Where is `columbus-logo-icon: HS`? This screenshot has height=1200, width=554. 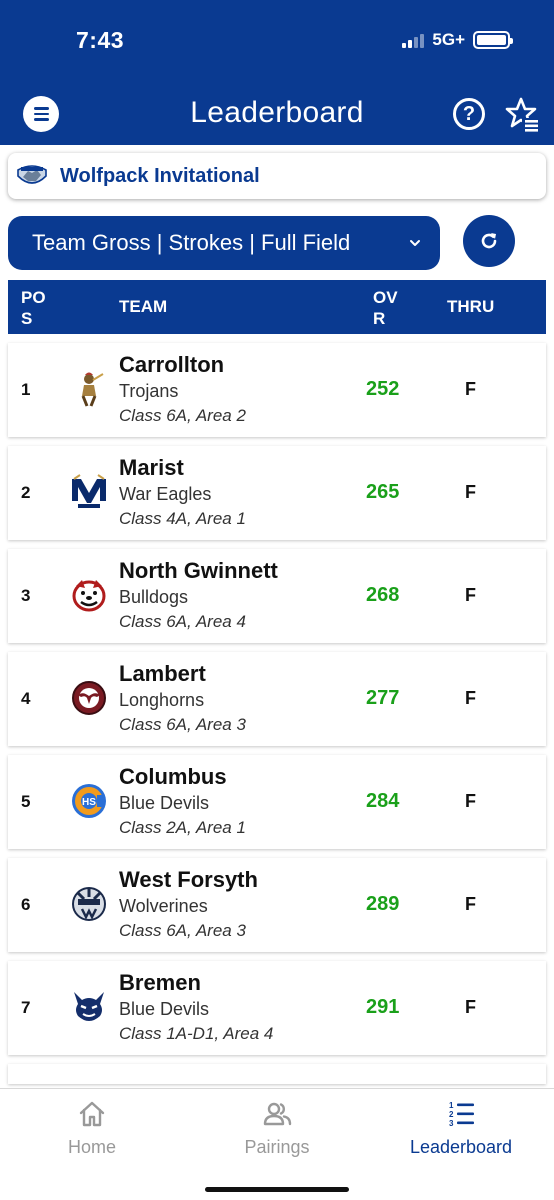 columbus-logo-icon: HS is located at coordinates (89, 801).